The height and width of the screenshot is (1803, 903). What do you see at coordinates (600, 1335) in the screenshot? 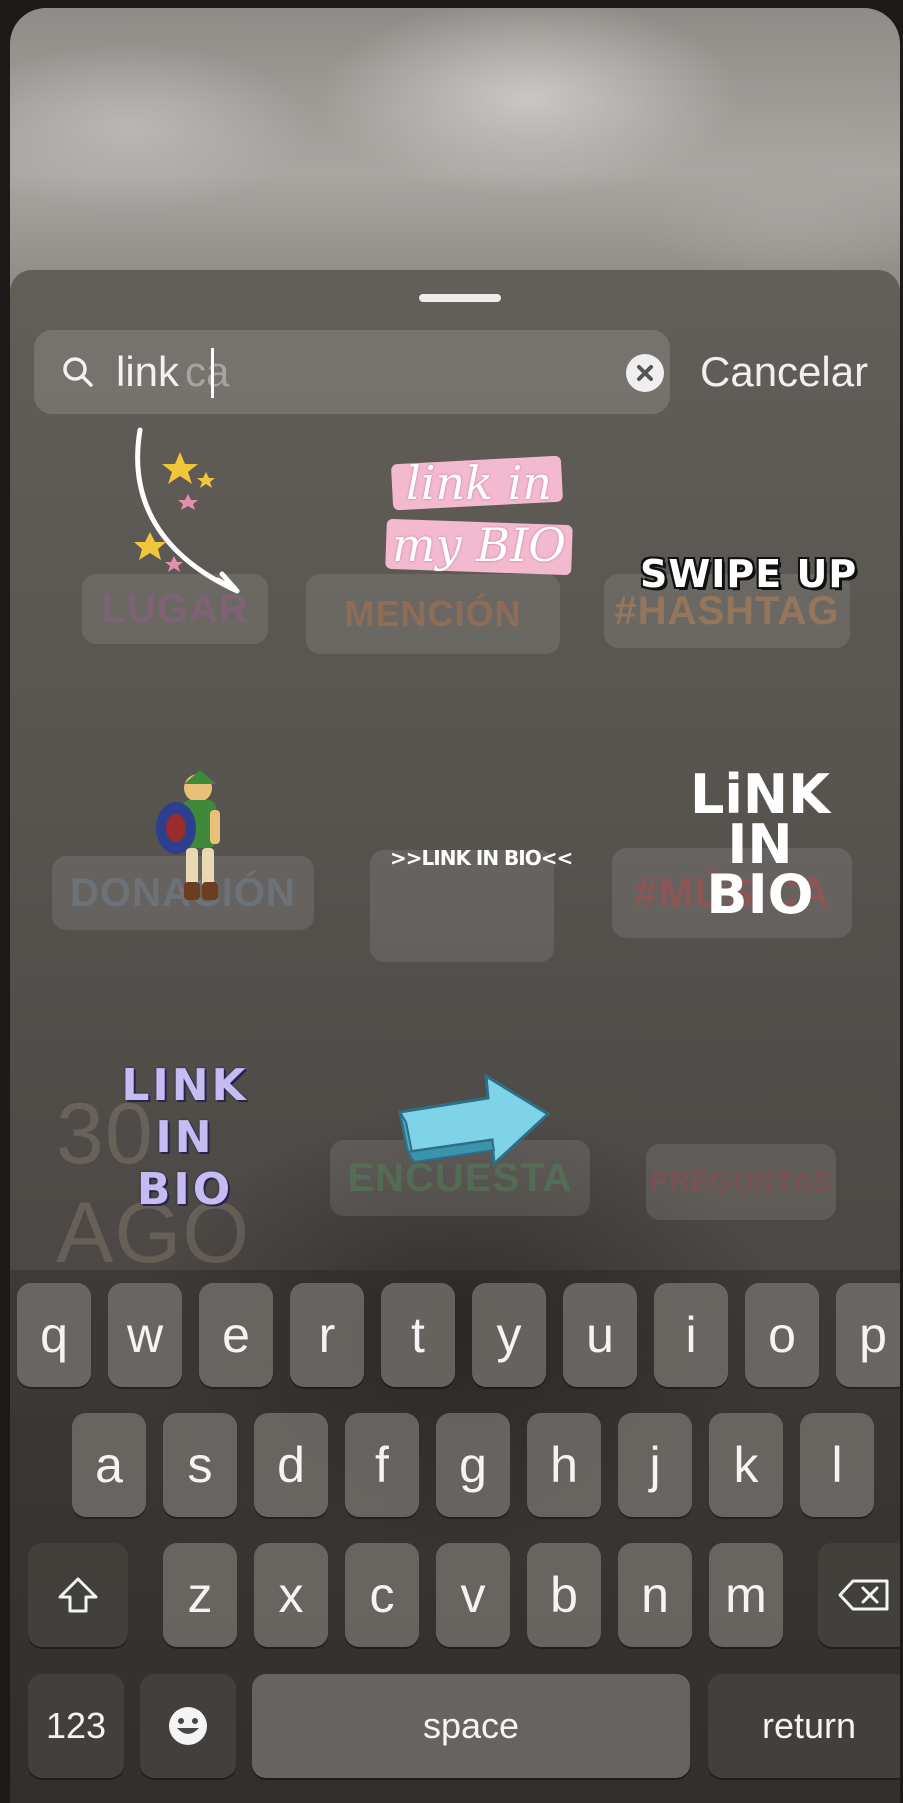
I see `key-u: u` at bounding box center [600, 1335].